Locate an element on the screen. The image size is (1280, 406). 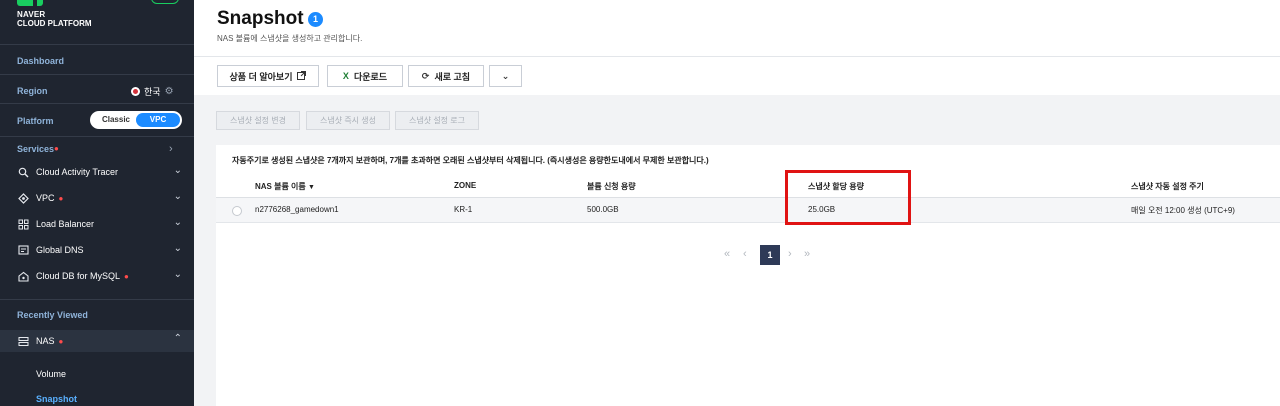
platform-toggle: Classic VPC is located at coordinates (136, 120).